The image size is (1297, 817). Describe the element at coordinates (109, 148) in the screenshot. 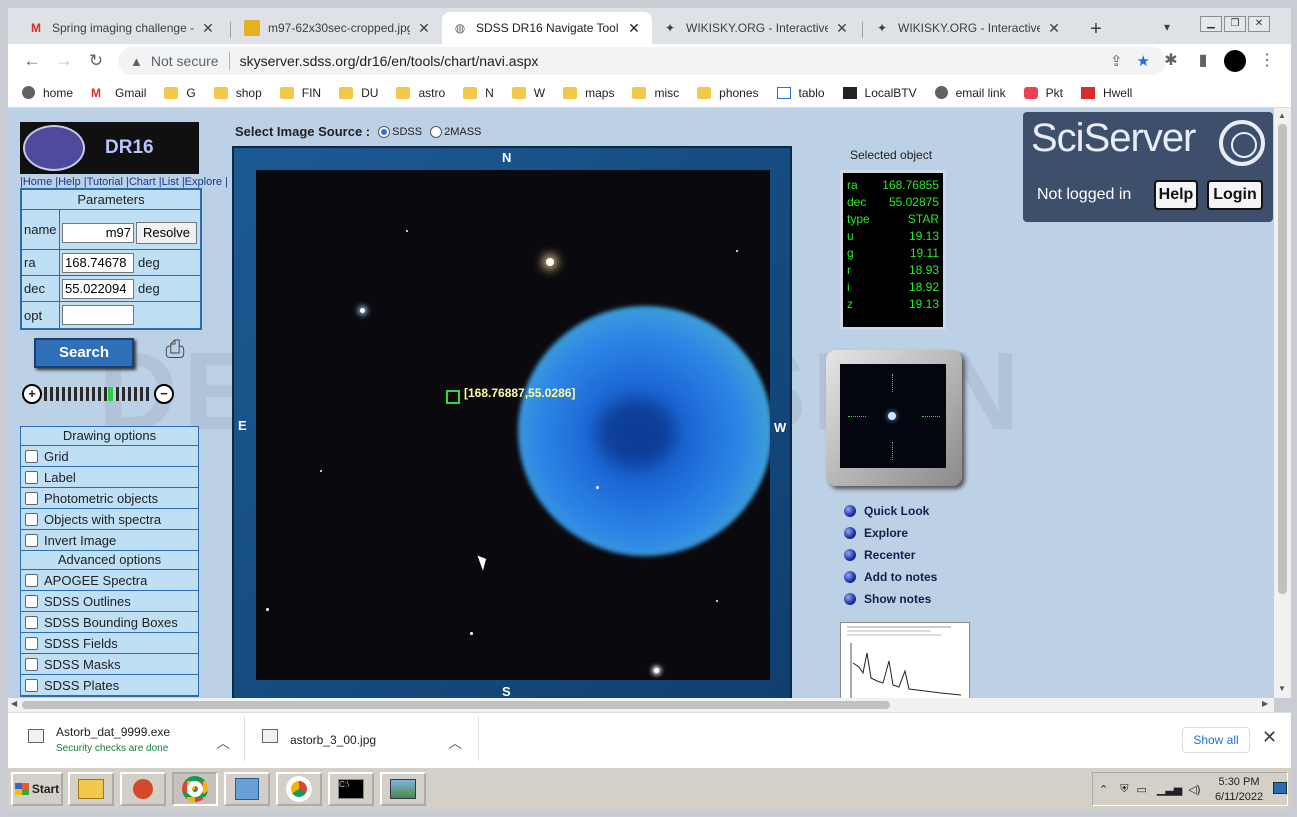

I see `sdss-logo: DR16` at that location.